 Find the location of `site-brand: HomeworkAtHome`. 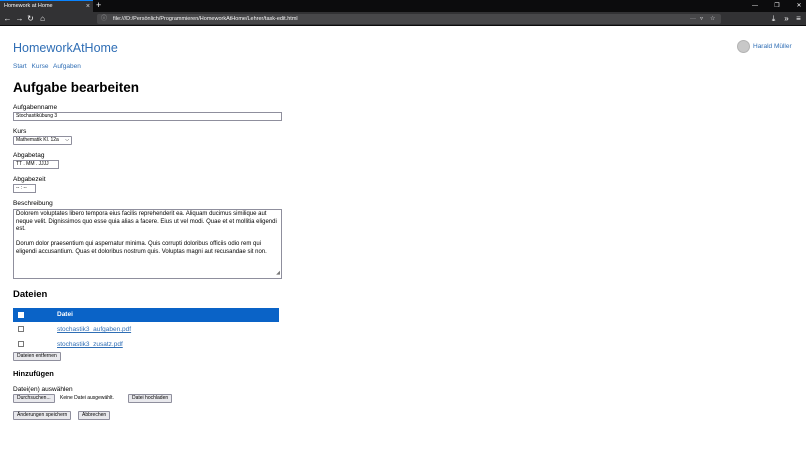

site-brand: HomeworkAtHome is located at coordinates (65, 48).